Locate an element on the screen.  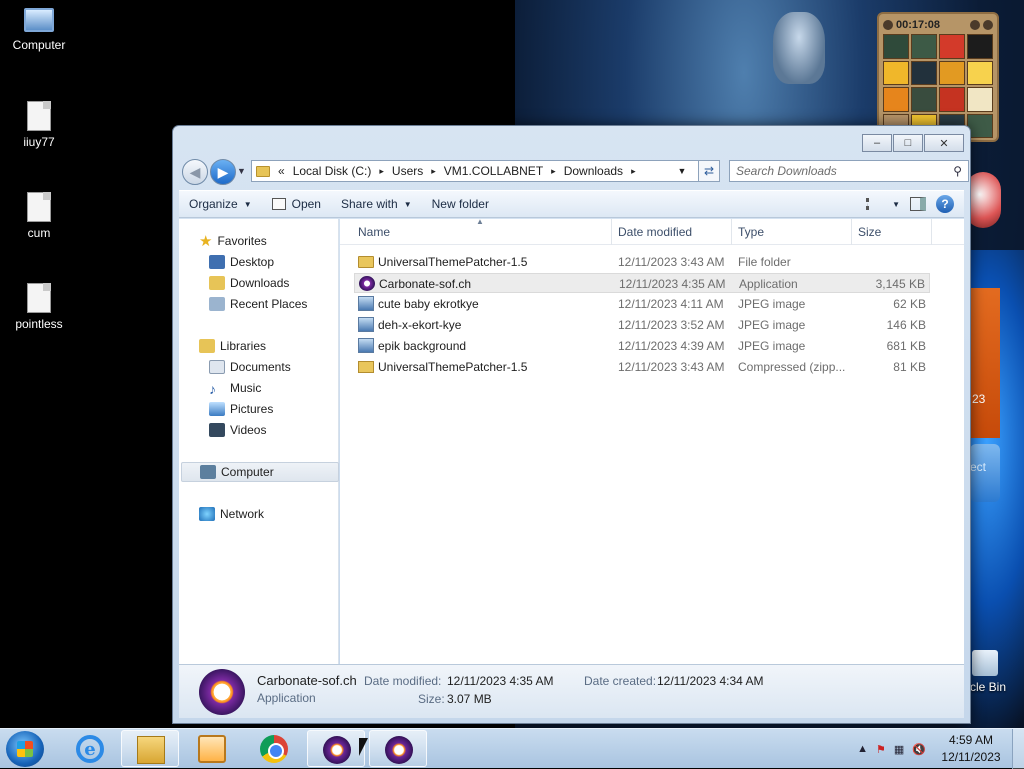
volume-muted-icon: 🔇 is located at coordinates (919, 749).